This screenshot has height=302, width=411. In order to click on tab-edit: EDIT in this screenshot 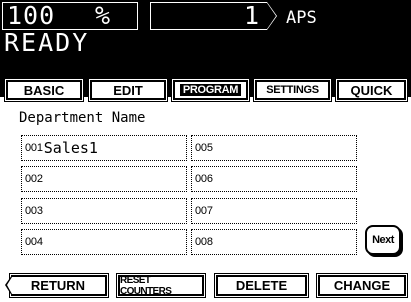, I will do `click(128, 90)`.